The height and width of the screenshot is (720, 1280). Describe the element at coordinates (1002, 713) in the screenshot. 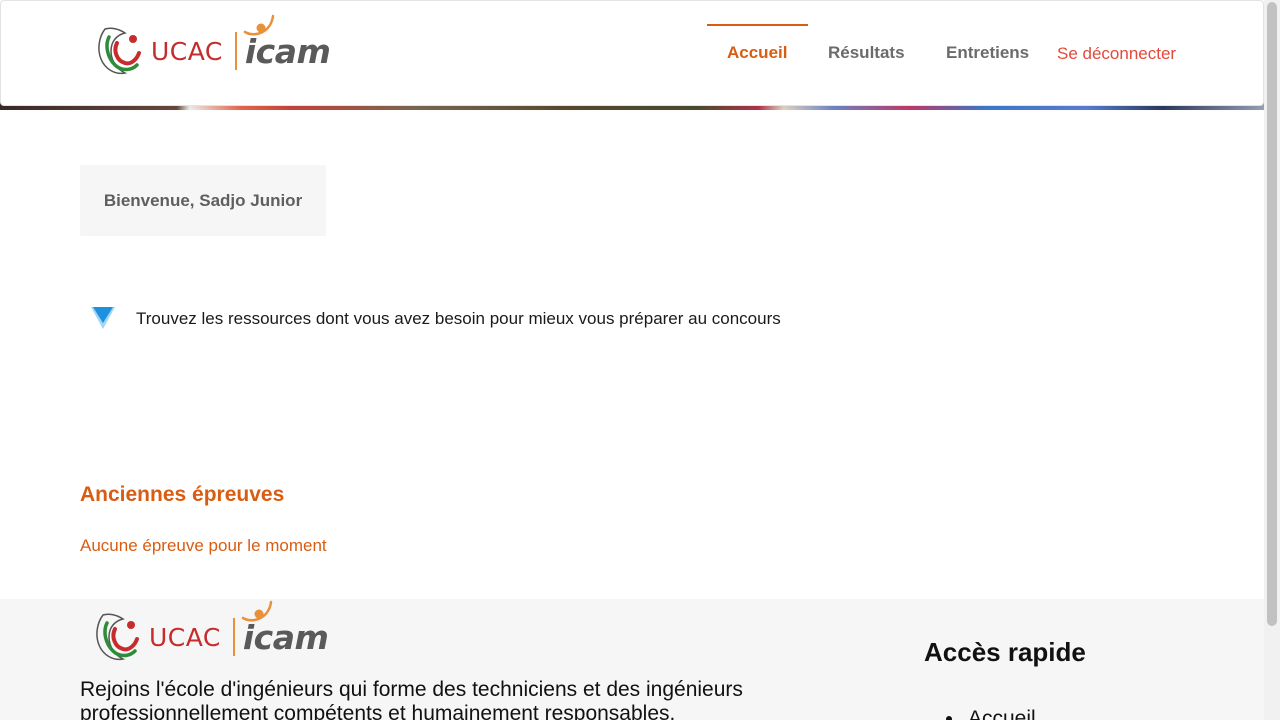

I see `quick-link-label: Accueil` at that location.